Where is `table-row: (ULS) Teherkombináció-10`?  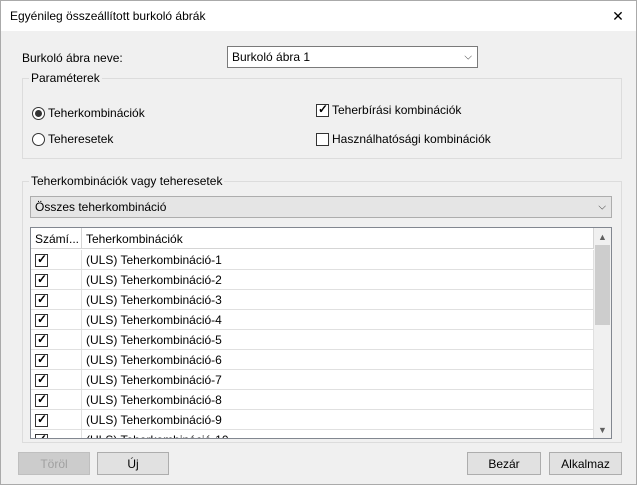 table-row: (ULS) Teherkombináció-10 is located at coordinates (312, 434).